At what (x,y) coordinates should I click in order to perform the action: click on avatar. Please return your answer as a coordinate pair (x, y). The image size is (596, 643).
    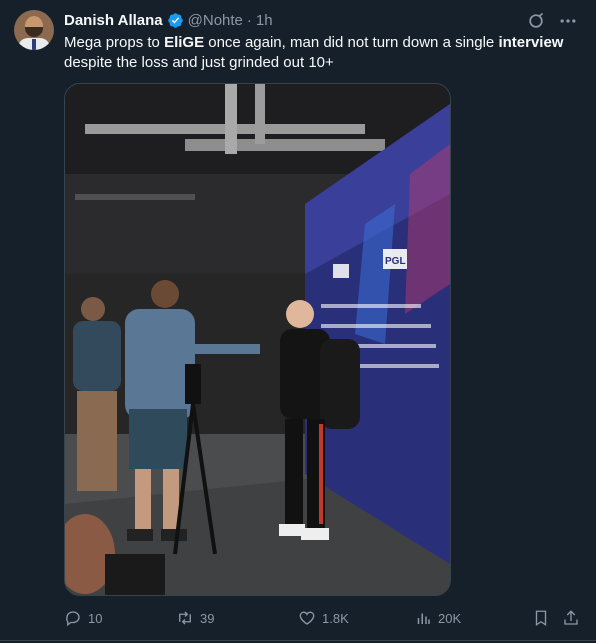
    Looking at the image, I should click on (34, 30).